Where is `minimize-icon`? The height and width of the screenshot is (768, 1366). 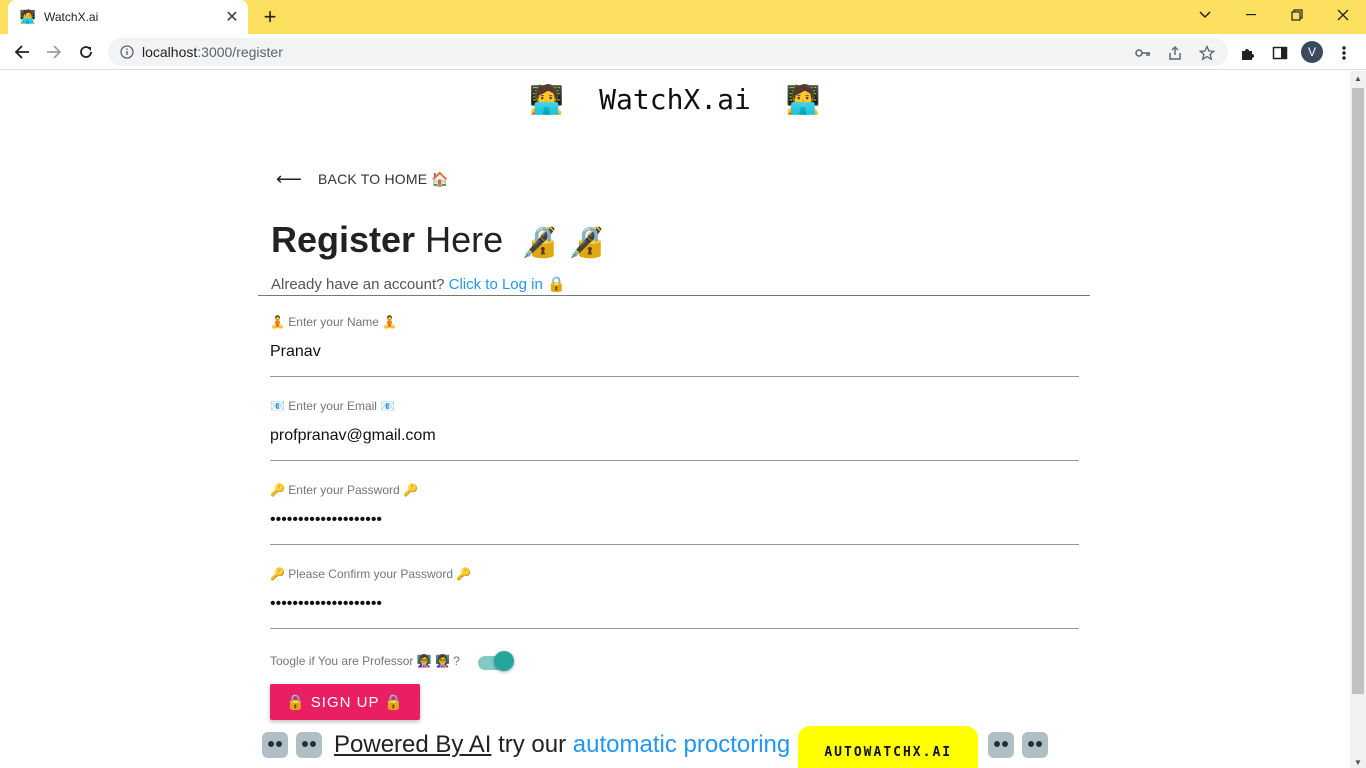
minimize-icon is located at coordinates (1251, 15).